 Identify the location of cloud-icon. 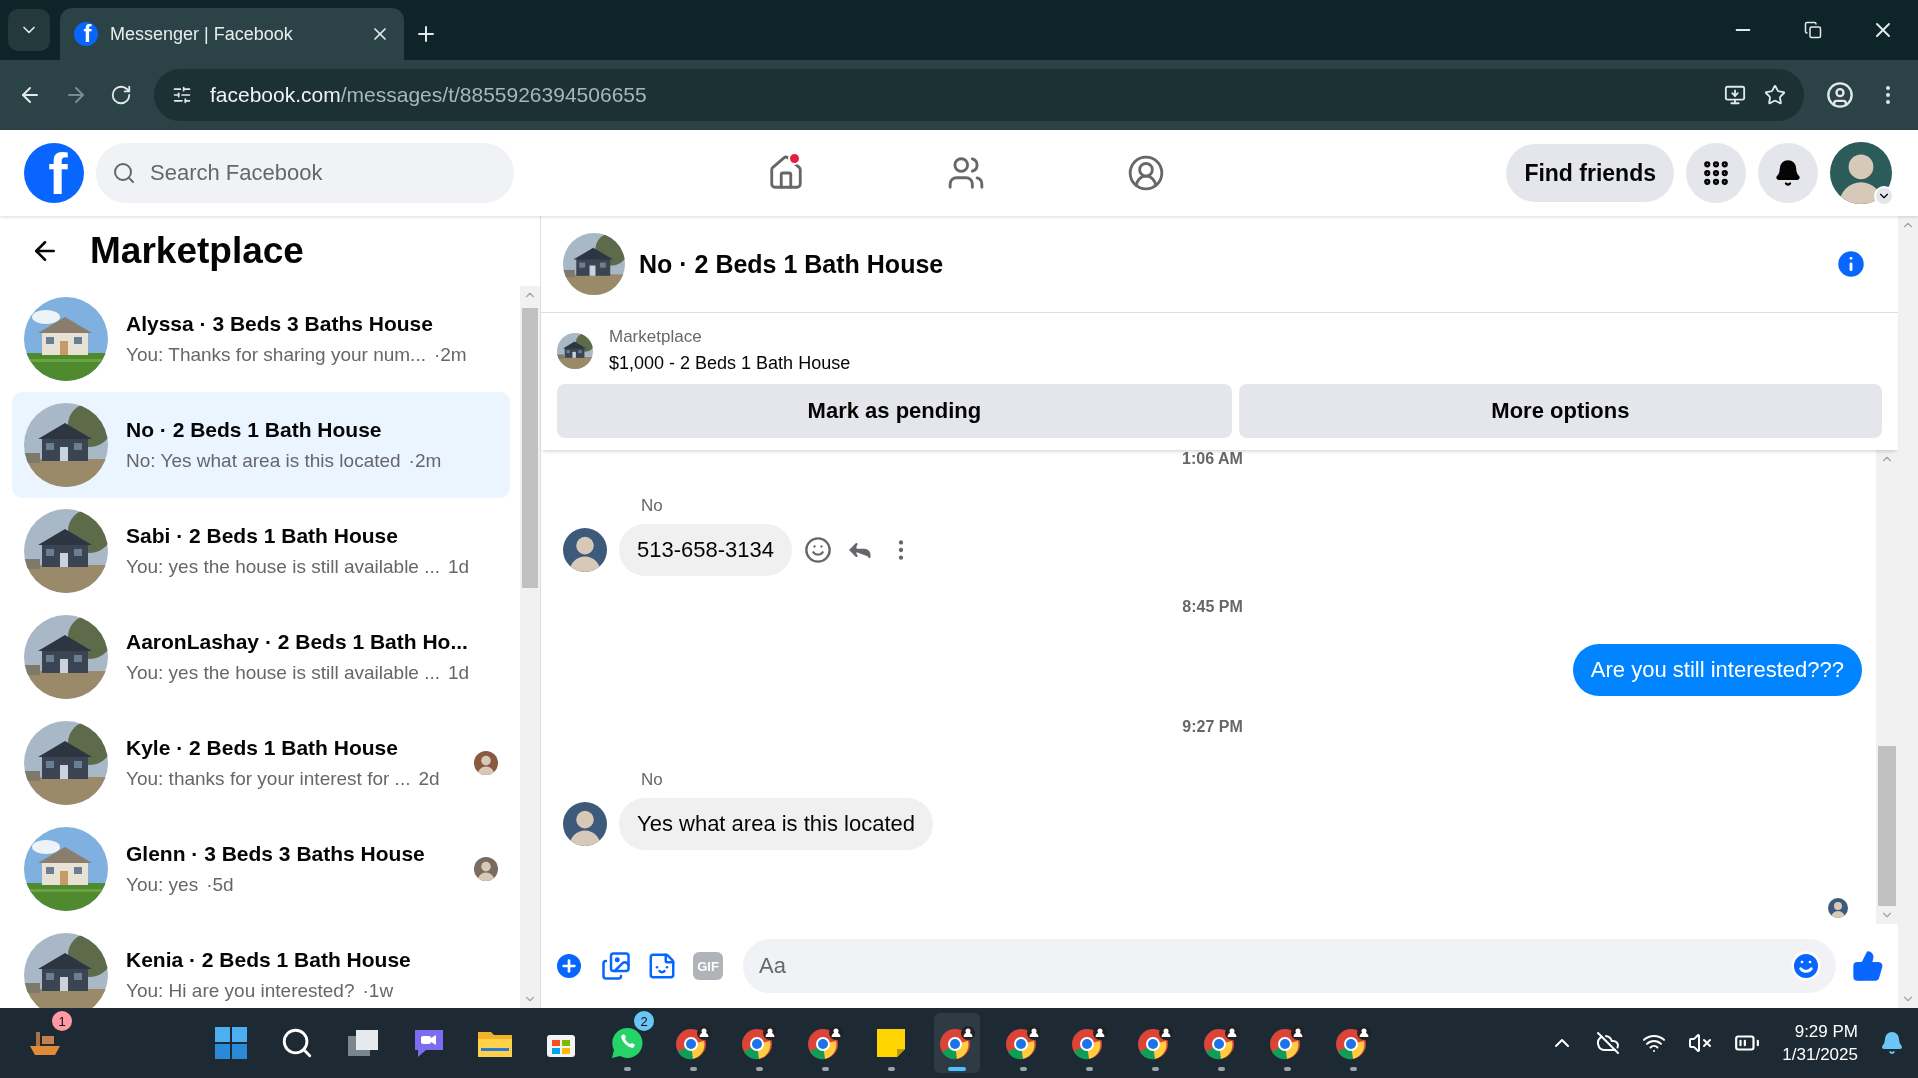
(1608, 1043).